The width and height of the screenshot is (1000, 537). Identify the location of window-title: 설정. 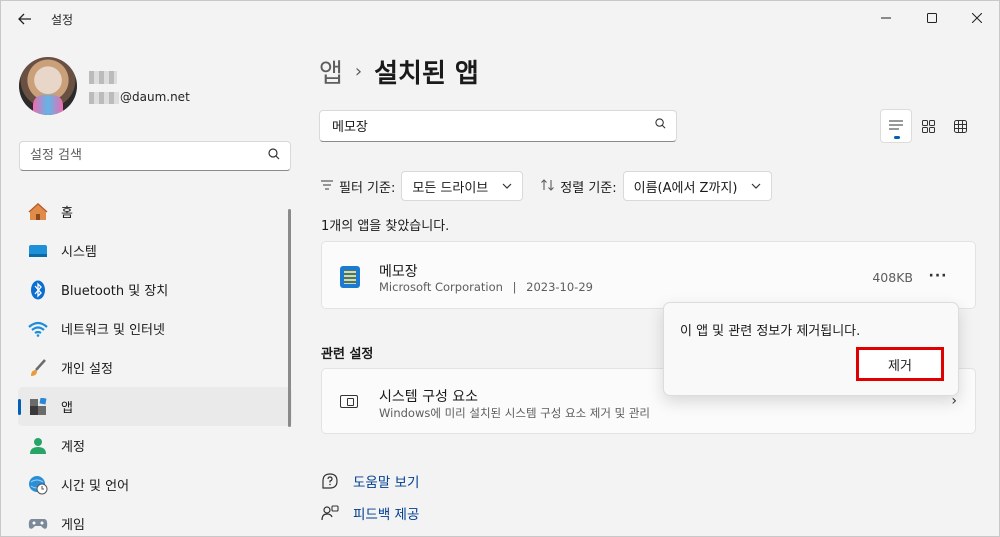
(62, 20).